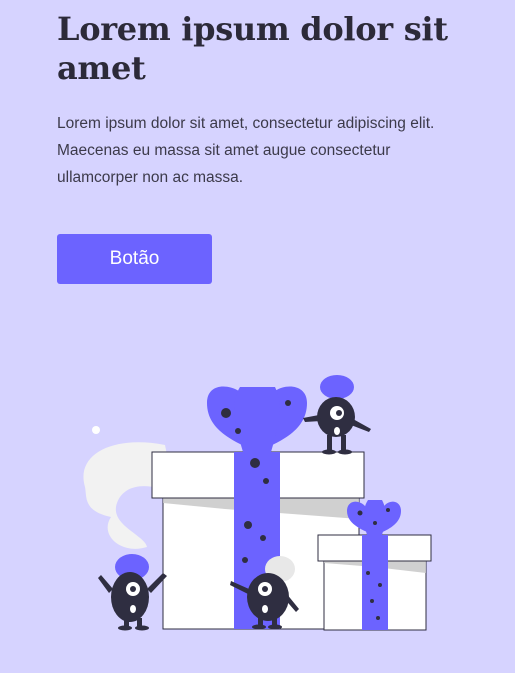  What do you see at coordinates (134, 259) in the screenshot?
I see `cta-button: Botão` at bounding box center [134, 259].